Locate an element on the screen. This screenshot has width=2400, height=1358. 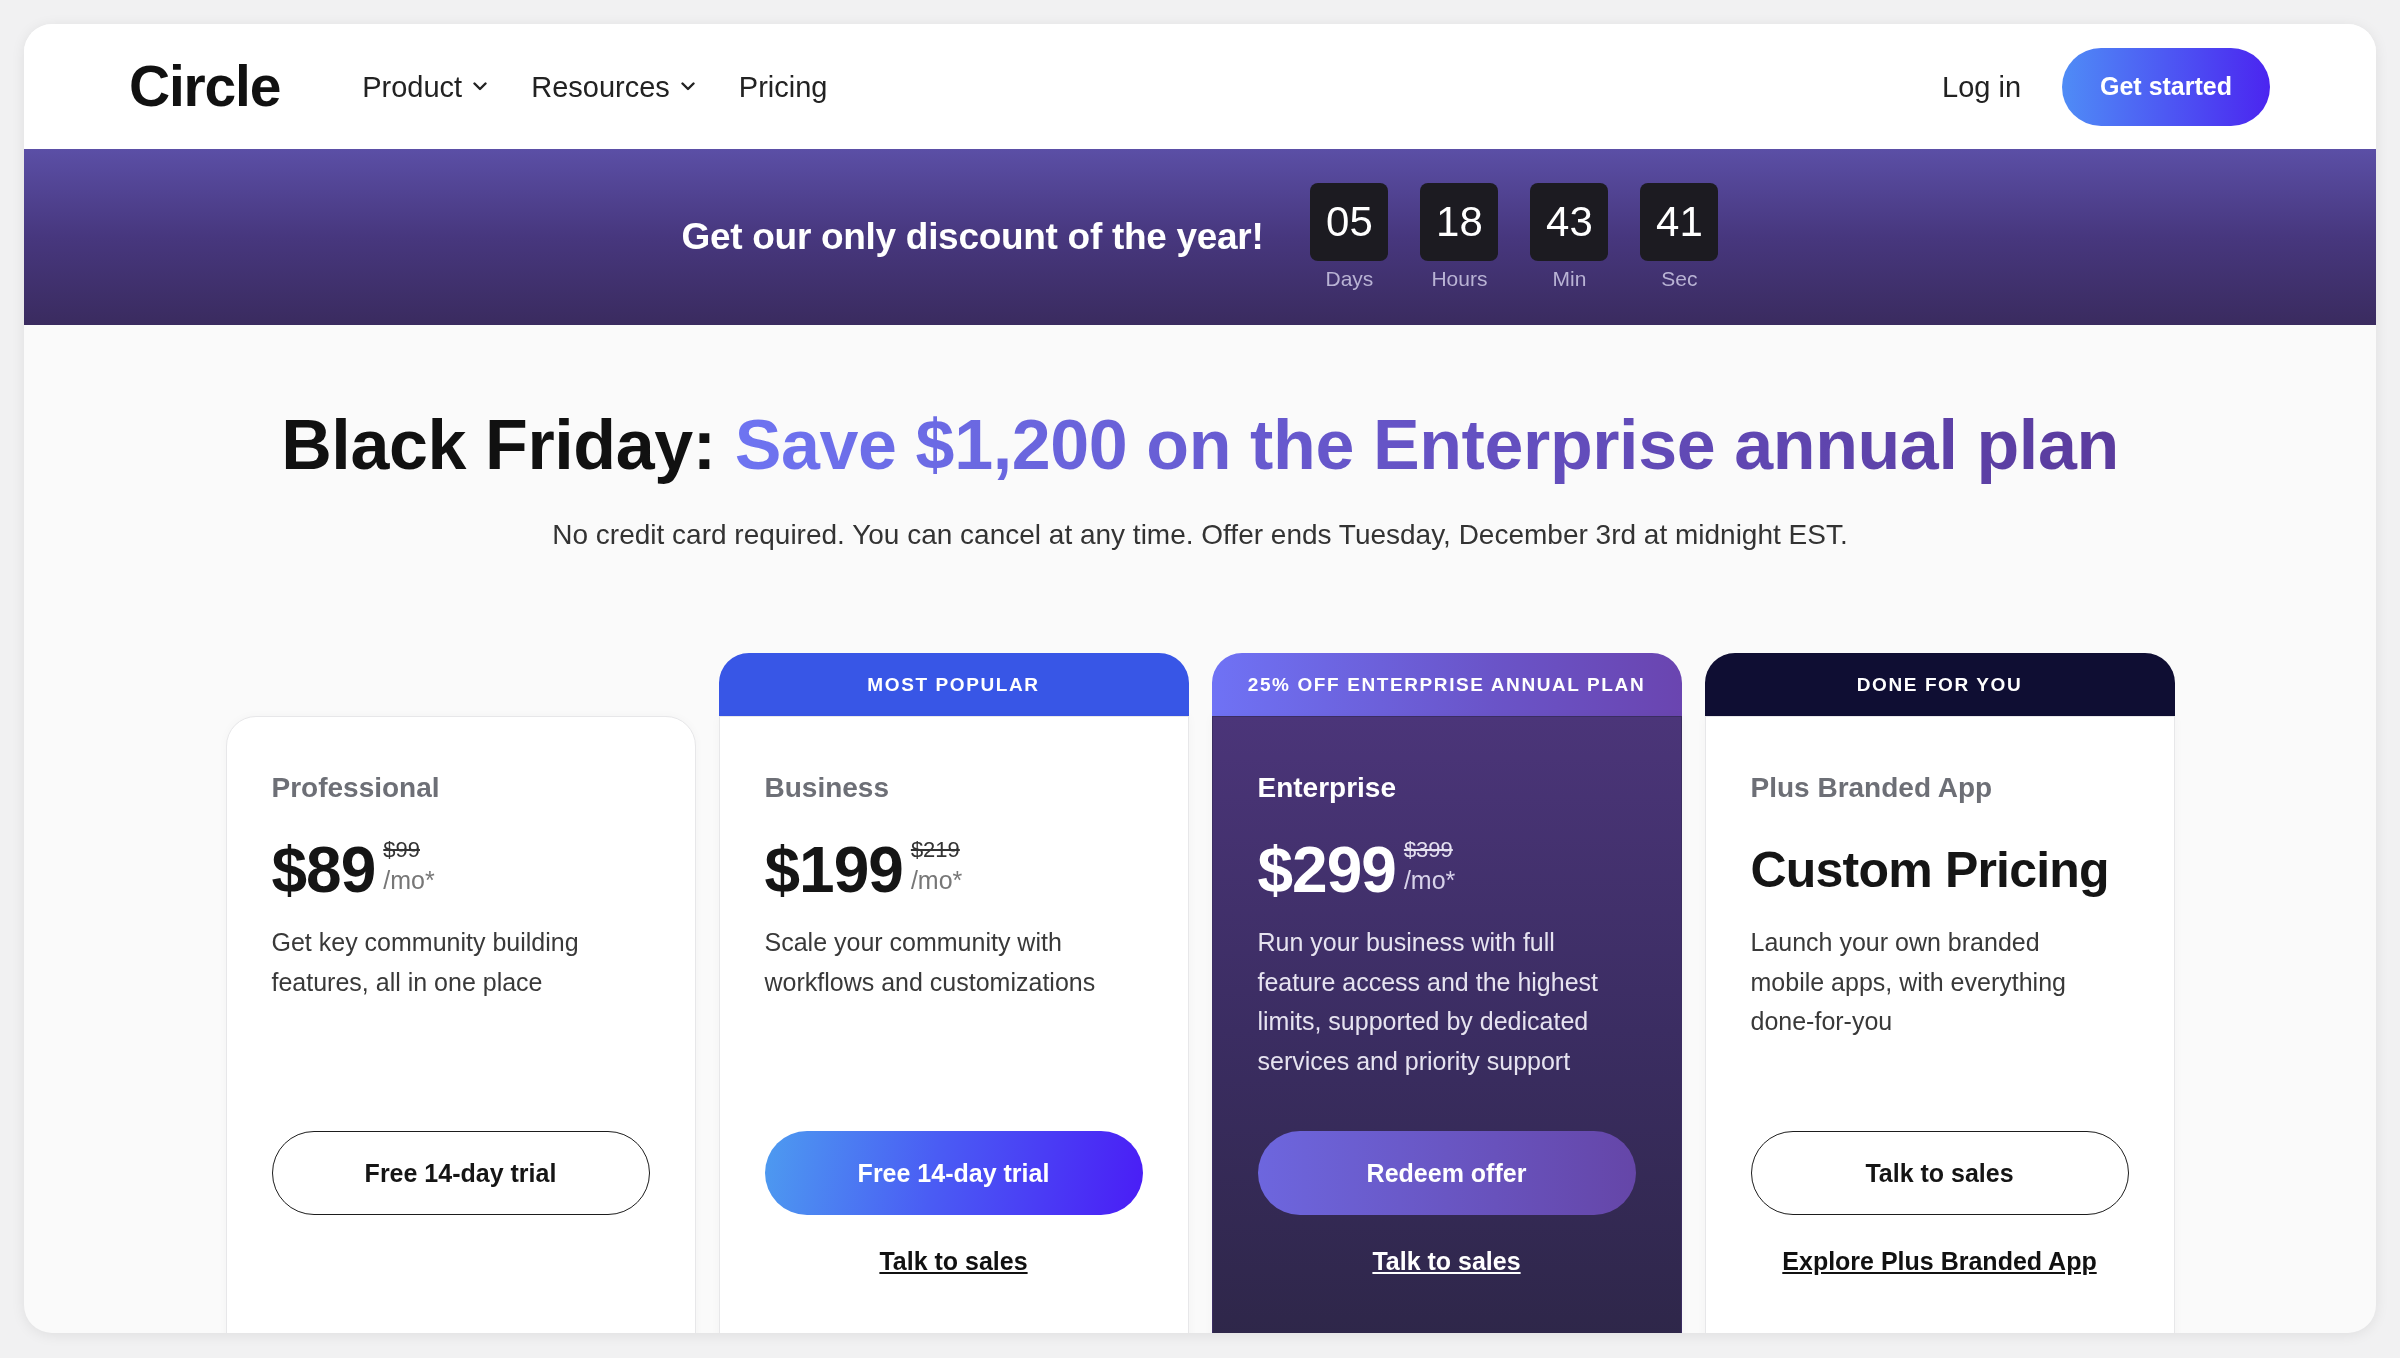
get-started-button: Get started is located at coordinates (2166, 86).